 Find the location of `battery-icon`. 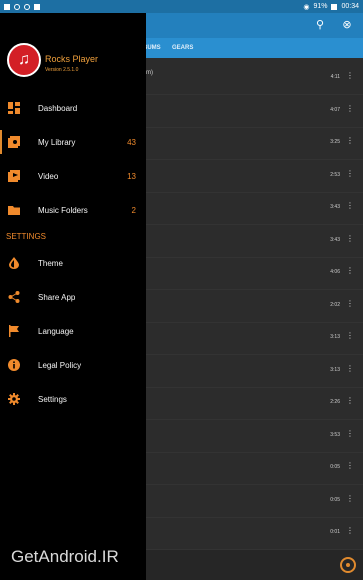

battery-icon is located at coordinates (334, 6).